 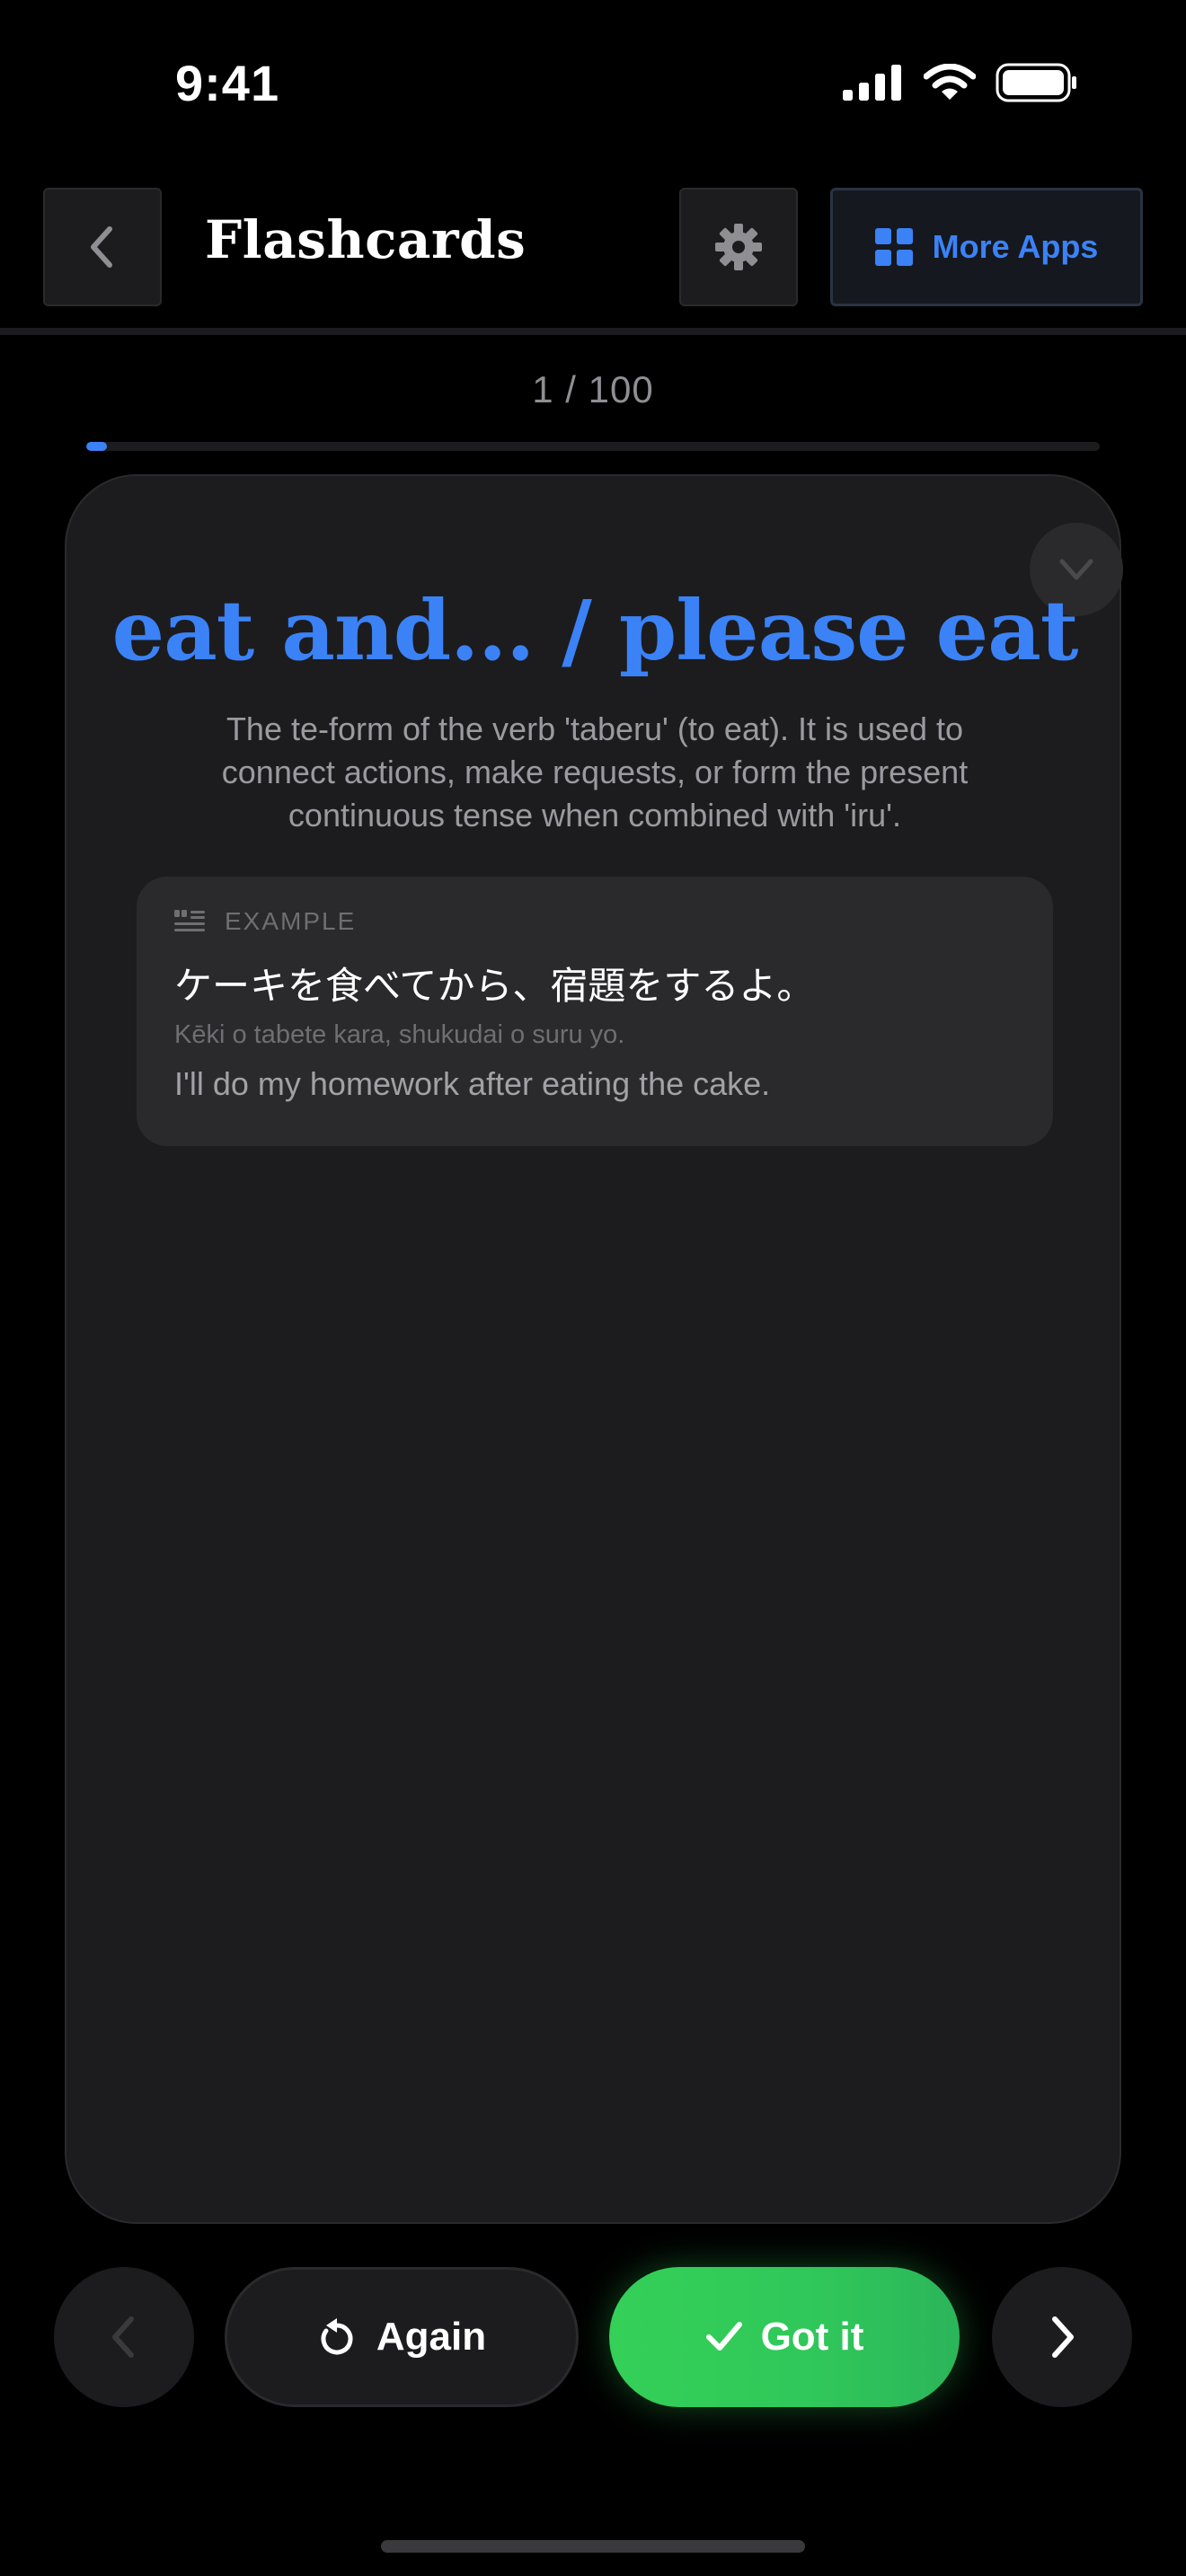 What do you see at coordinates (366, 240) in the screenshot?
I see `page-title: Flashcards` at bounding box center [366, 240].